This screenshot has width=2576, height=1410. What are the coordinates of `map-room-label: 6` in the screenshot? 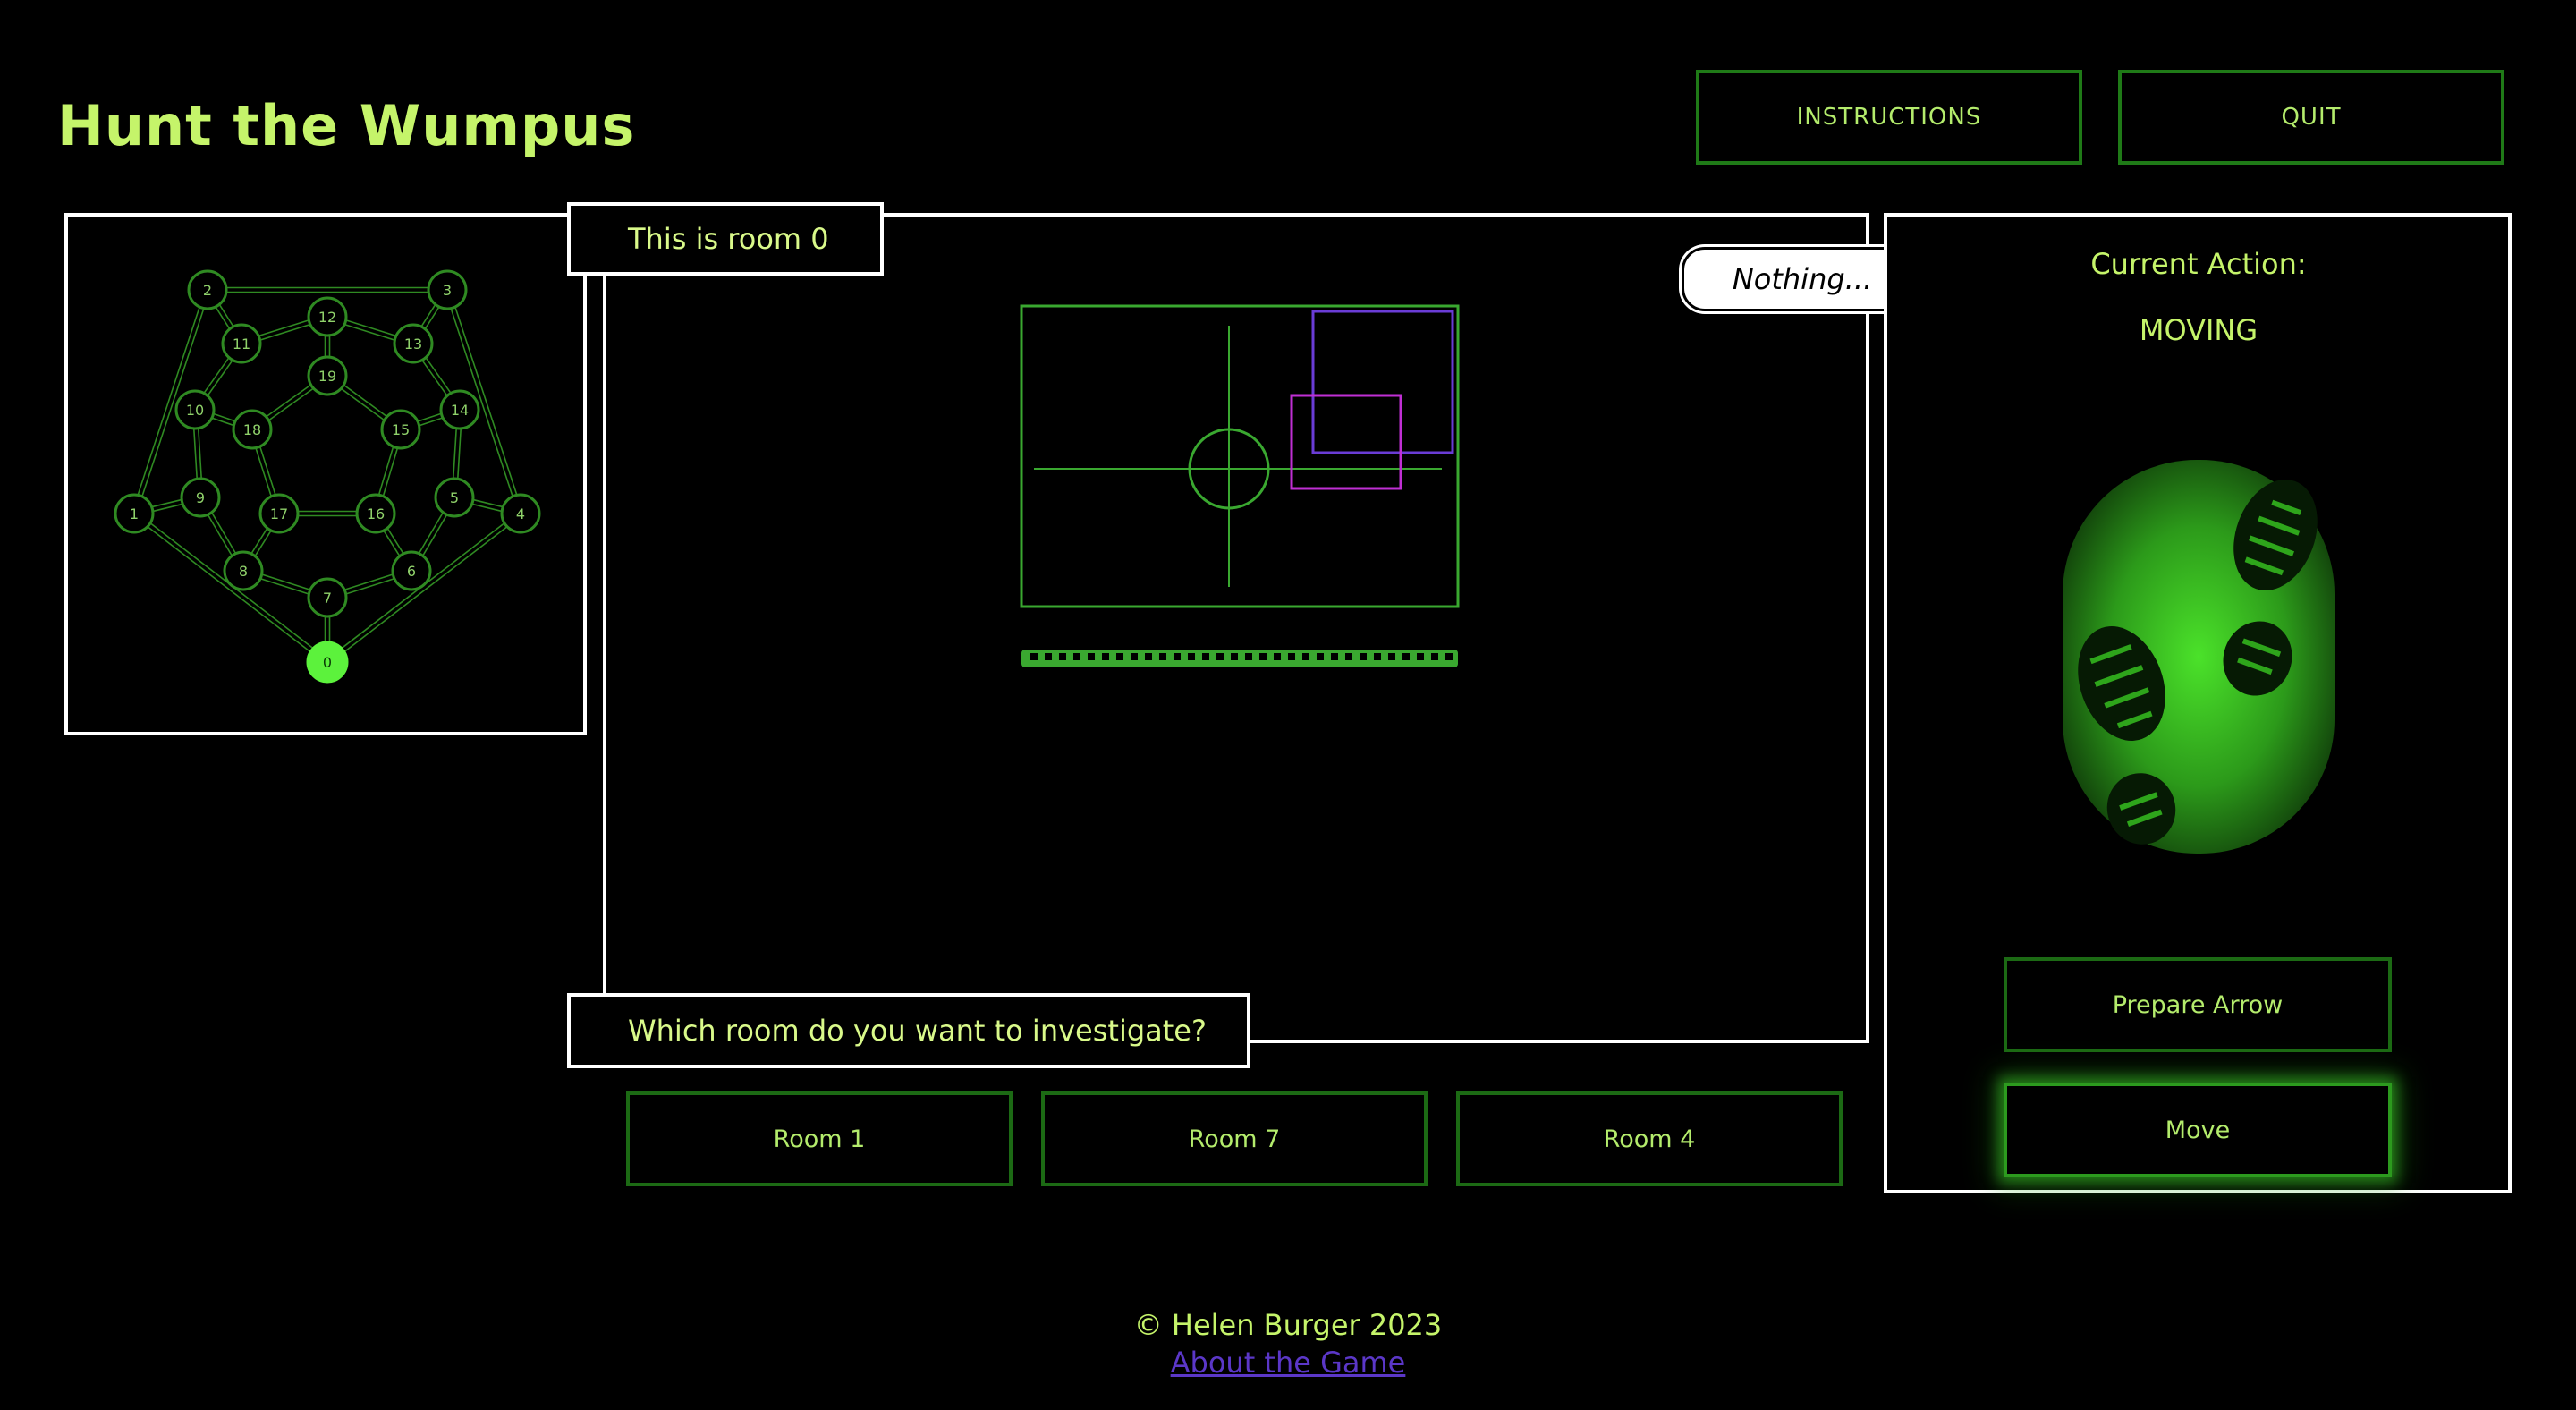 It's located at (411, 572).